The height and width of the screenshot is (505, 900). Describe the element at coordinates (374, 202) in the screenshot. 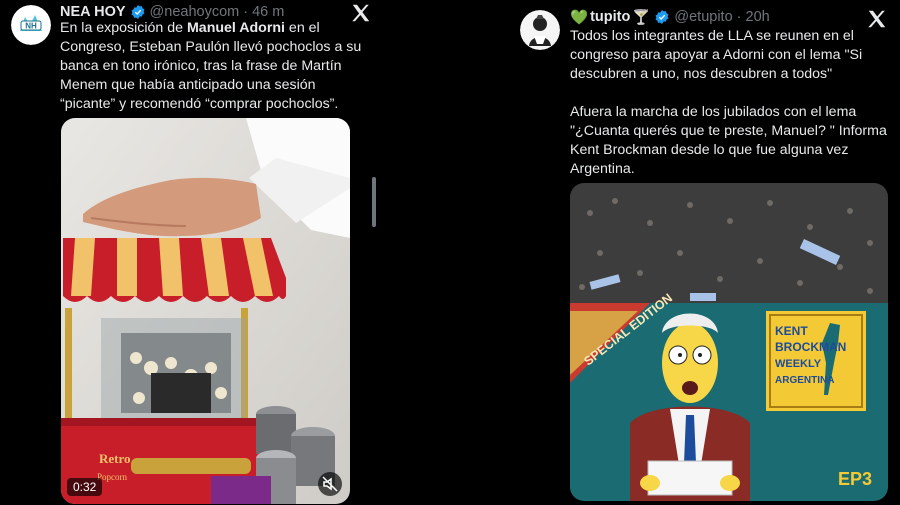

I see `scrollbar-thumb` at that location.